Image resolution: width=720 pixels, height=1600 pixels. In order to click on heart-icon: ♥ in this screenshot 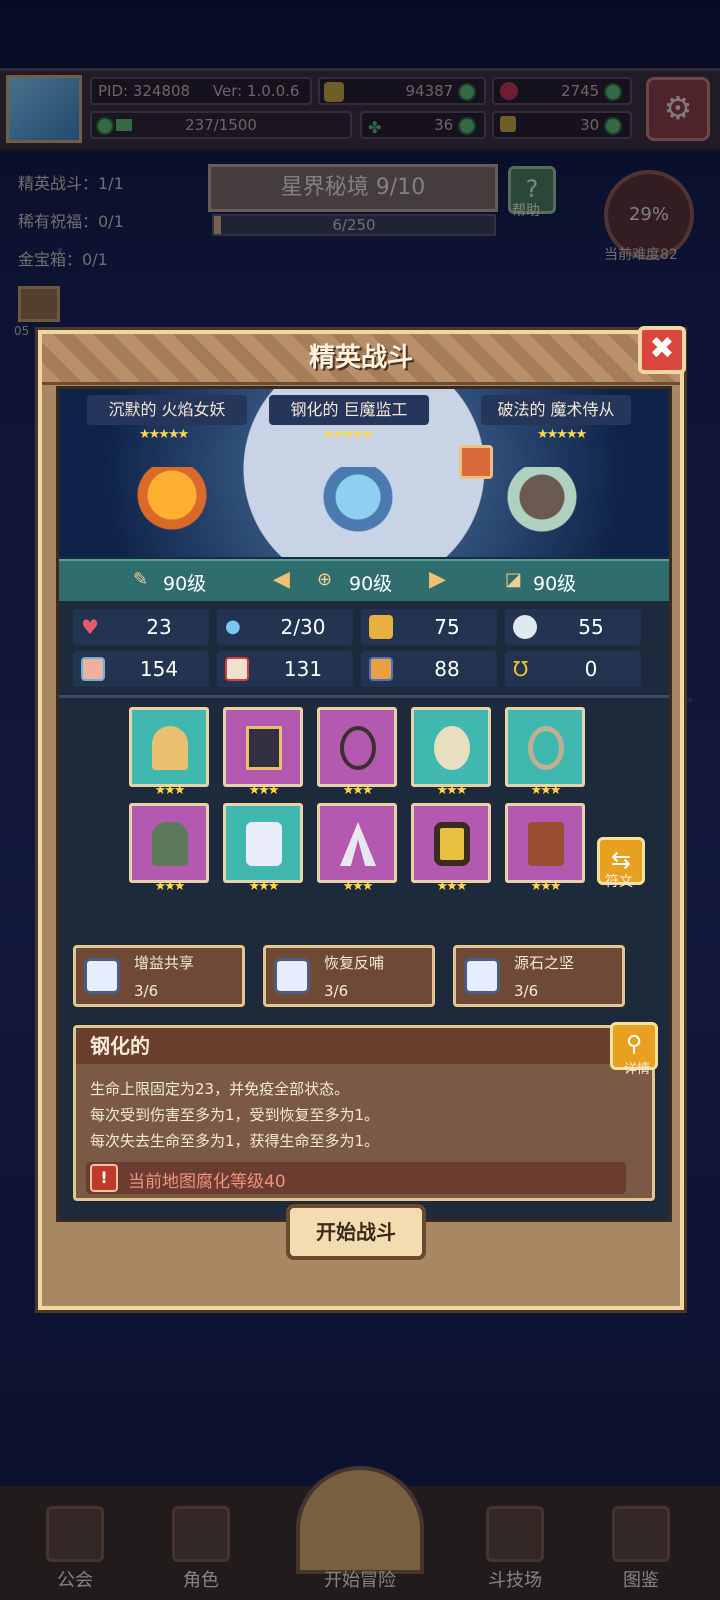, I will do `click(90, 627)`.